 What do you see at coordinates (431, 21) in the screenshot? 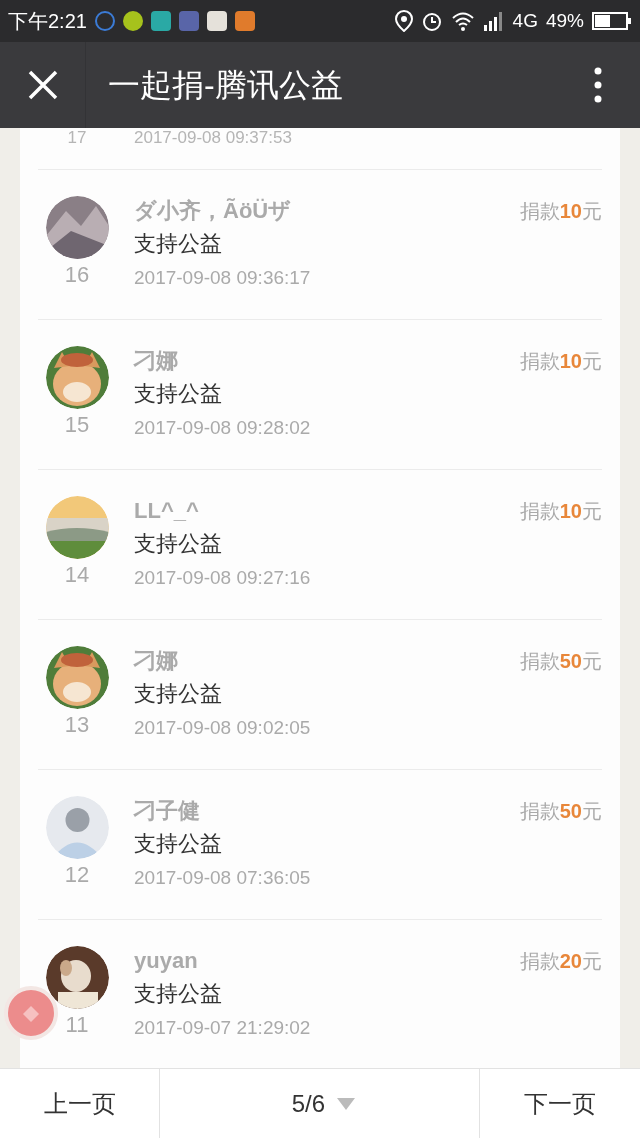
I see `alarm-icon` at bounding box center [431, 21].